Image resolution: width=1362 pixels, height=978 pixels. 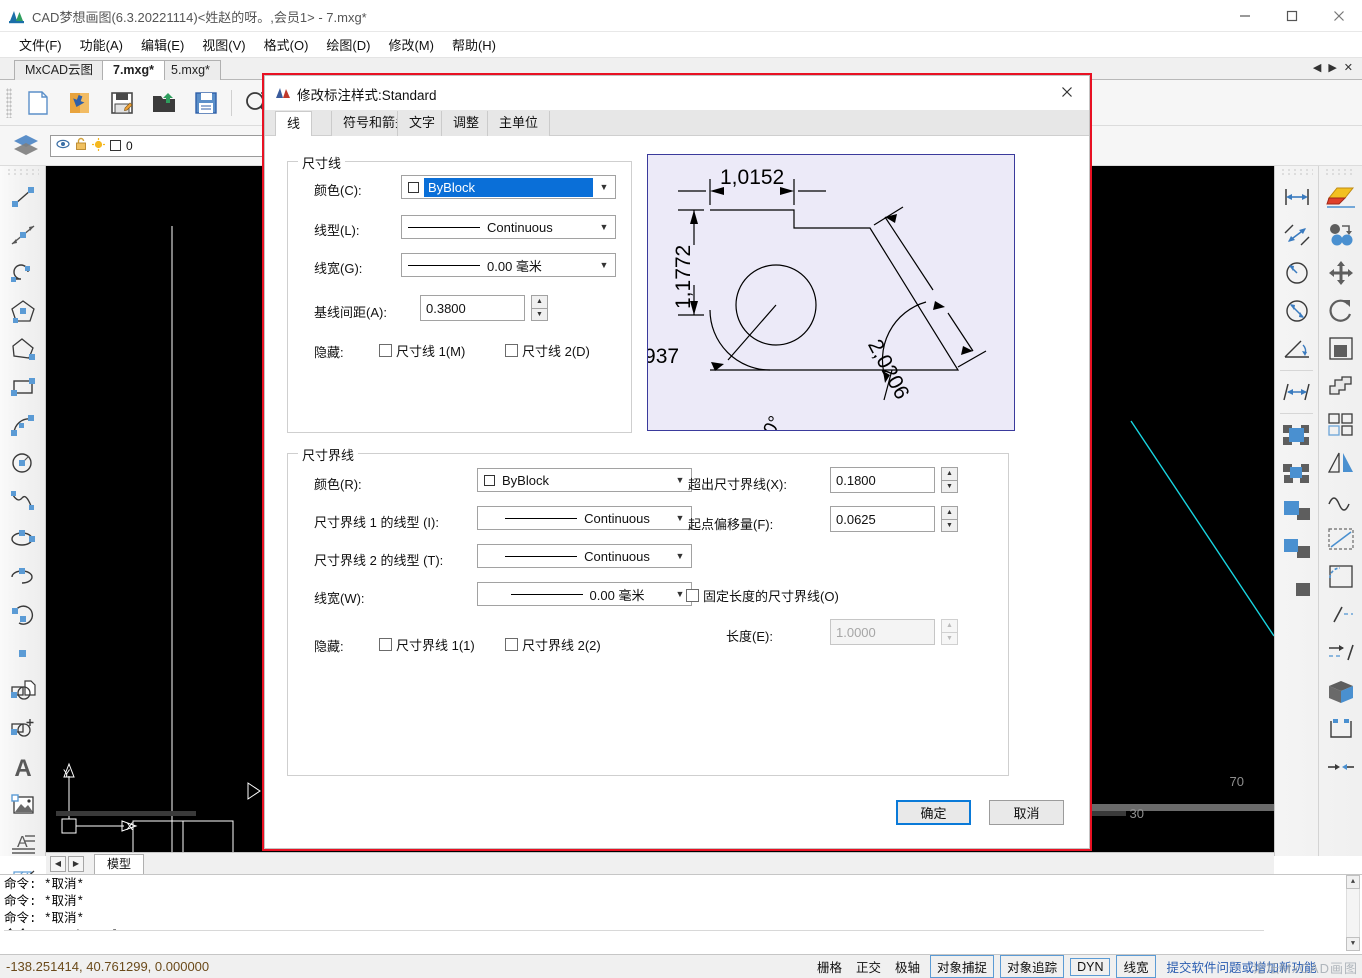 What do you see at coordinates (1340, 767) in the screenshot?
I see `join-icon` at bounding box center [1340, 767].